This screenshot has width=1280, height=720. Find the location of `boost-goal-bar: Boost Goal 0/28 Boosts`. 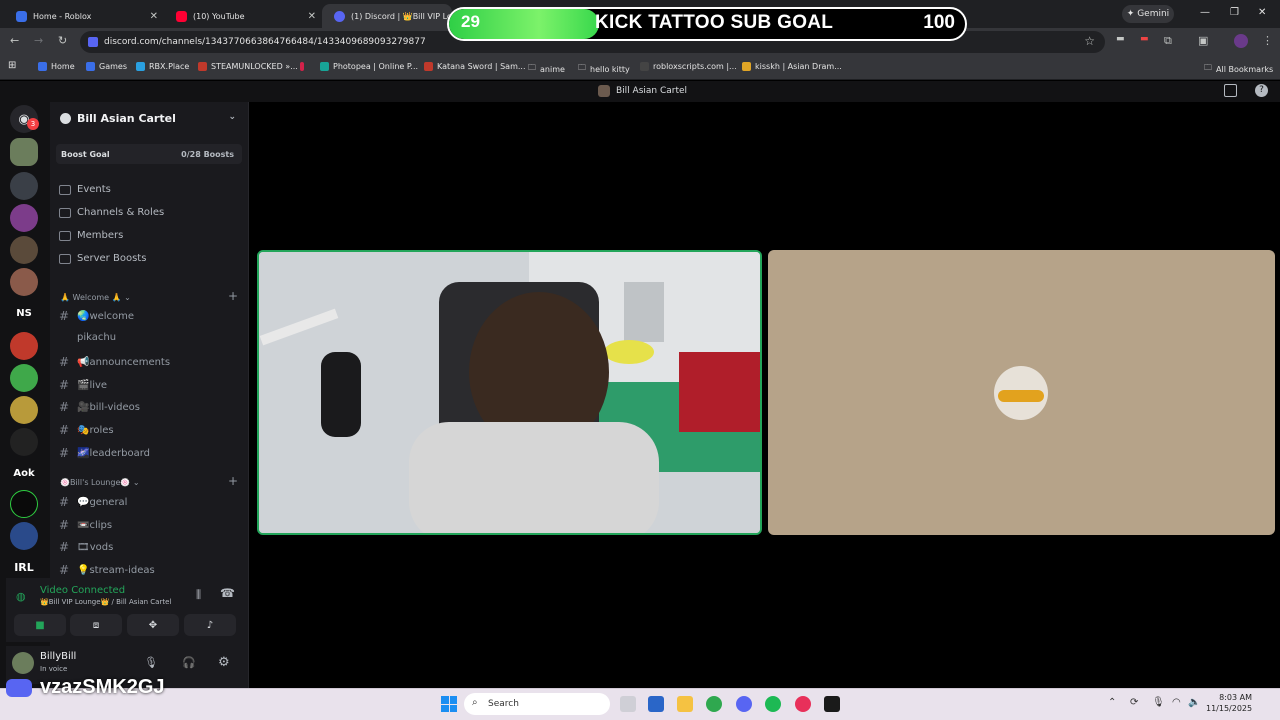

boost-goal-bar: Boost Goal 0/28 Boosts is located at coordinates (149, 154).